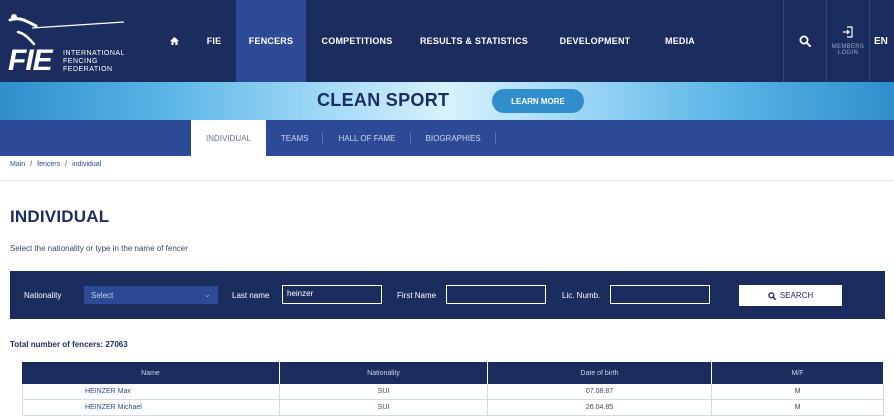 Image resolution: width=894 pixels, height=419 pixels. I want to click on fencer-date-of-birth: 07.08.87, so click(600, 392).